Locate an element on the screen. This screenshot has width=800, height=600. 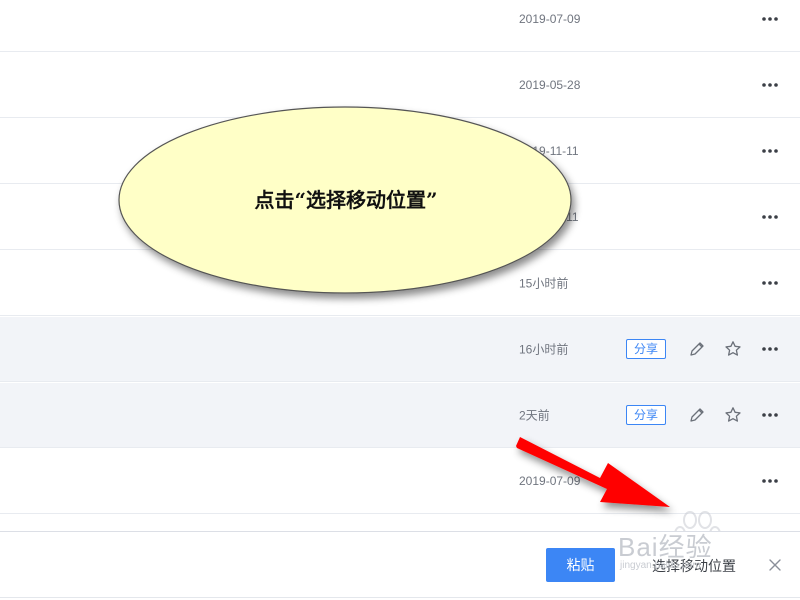
file-modified-date: 2019-05-28 is located at coordinates (550, 85).